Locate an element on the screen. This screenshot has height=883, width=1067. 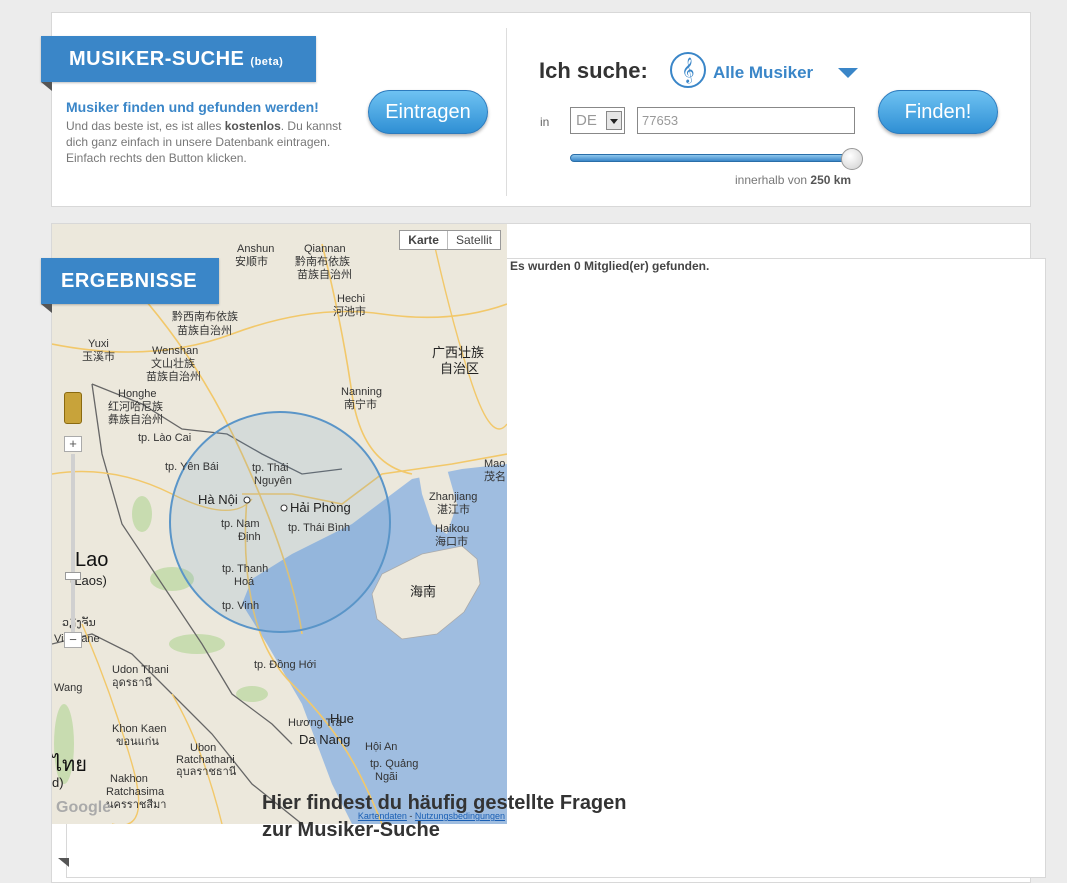
map-label: Hương Trà is located at coordinates (315, 723).